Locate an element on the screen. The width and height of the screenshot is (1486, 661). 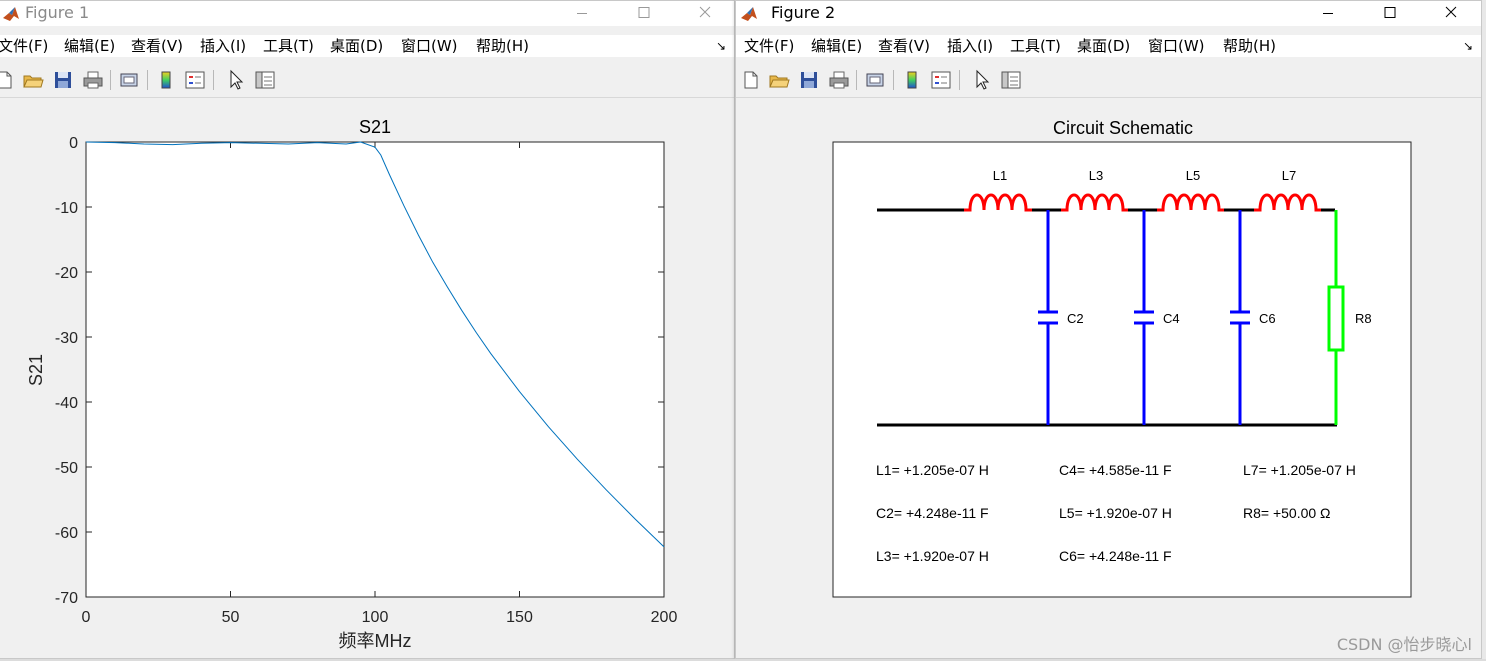
c6-label: C6 is located at coordinates (1267, 318).